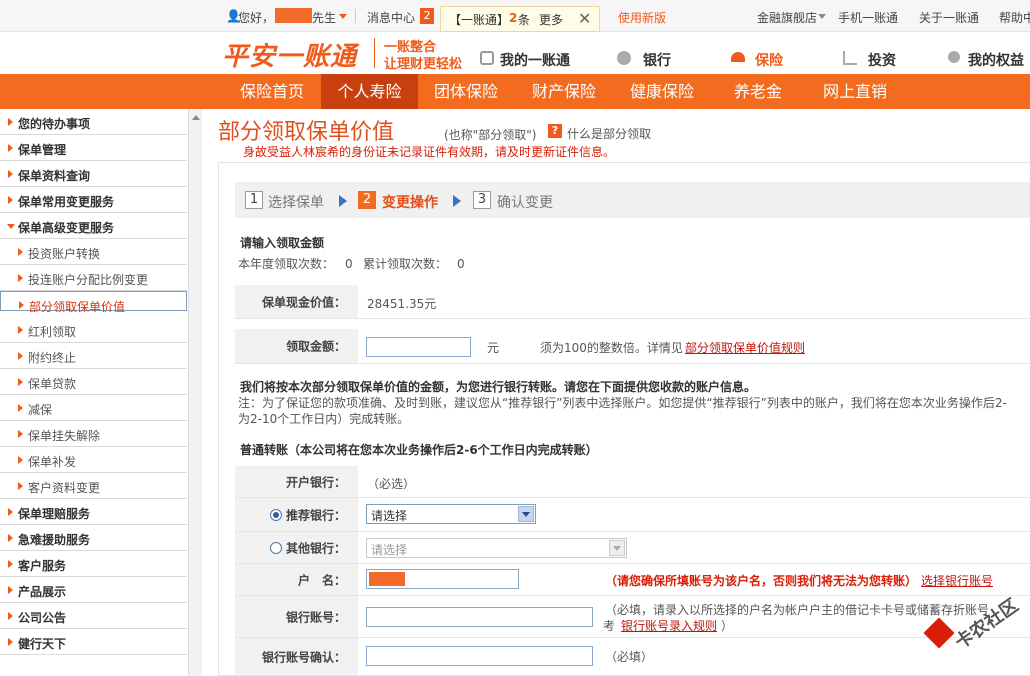 The width and height of the screenshot is (1030, 676). Describe the element at coordinates (555, 131) in the screenshot. I see `help-icon: ?` at that location.